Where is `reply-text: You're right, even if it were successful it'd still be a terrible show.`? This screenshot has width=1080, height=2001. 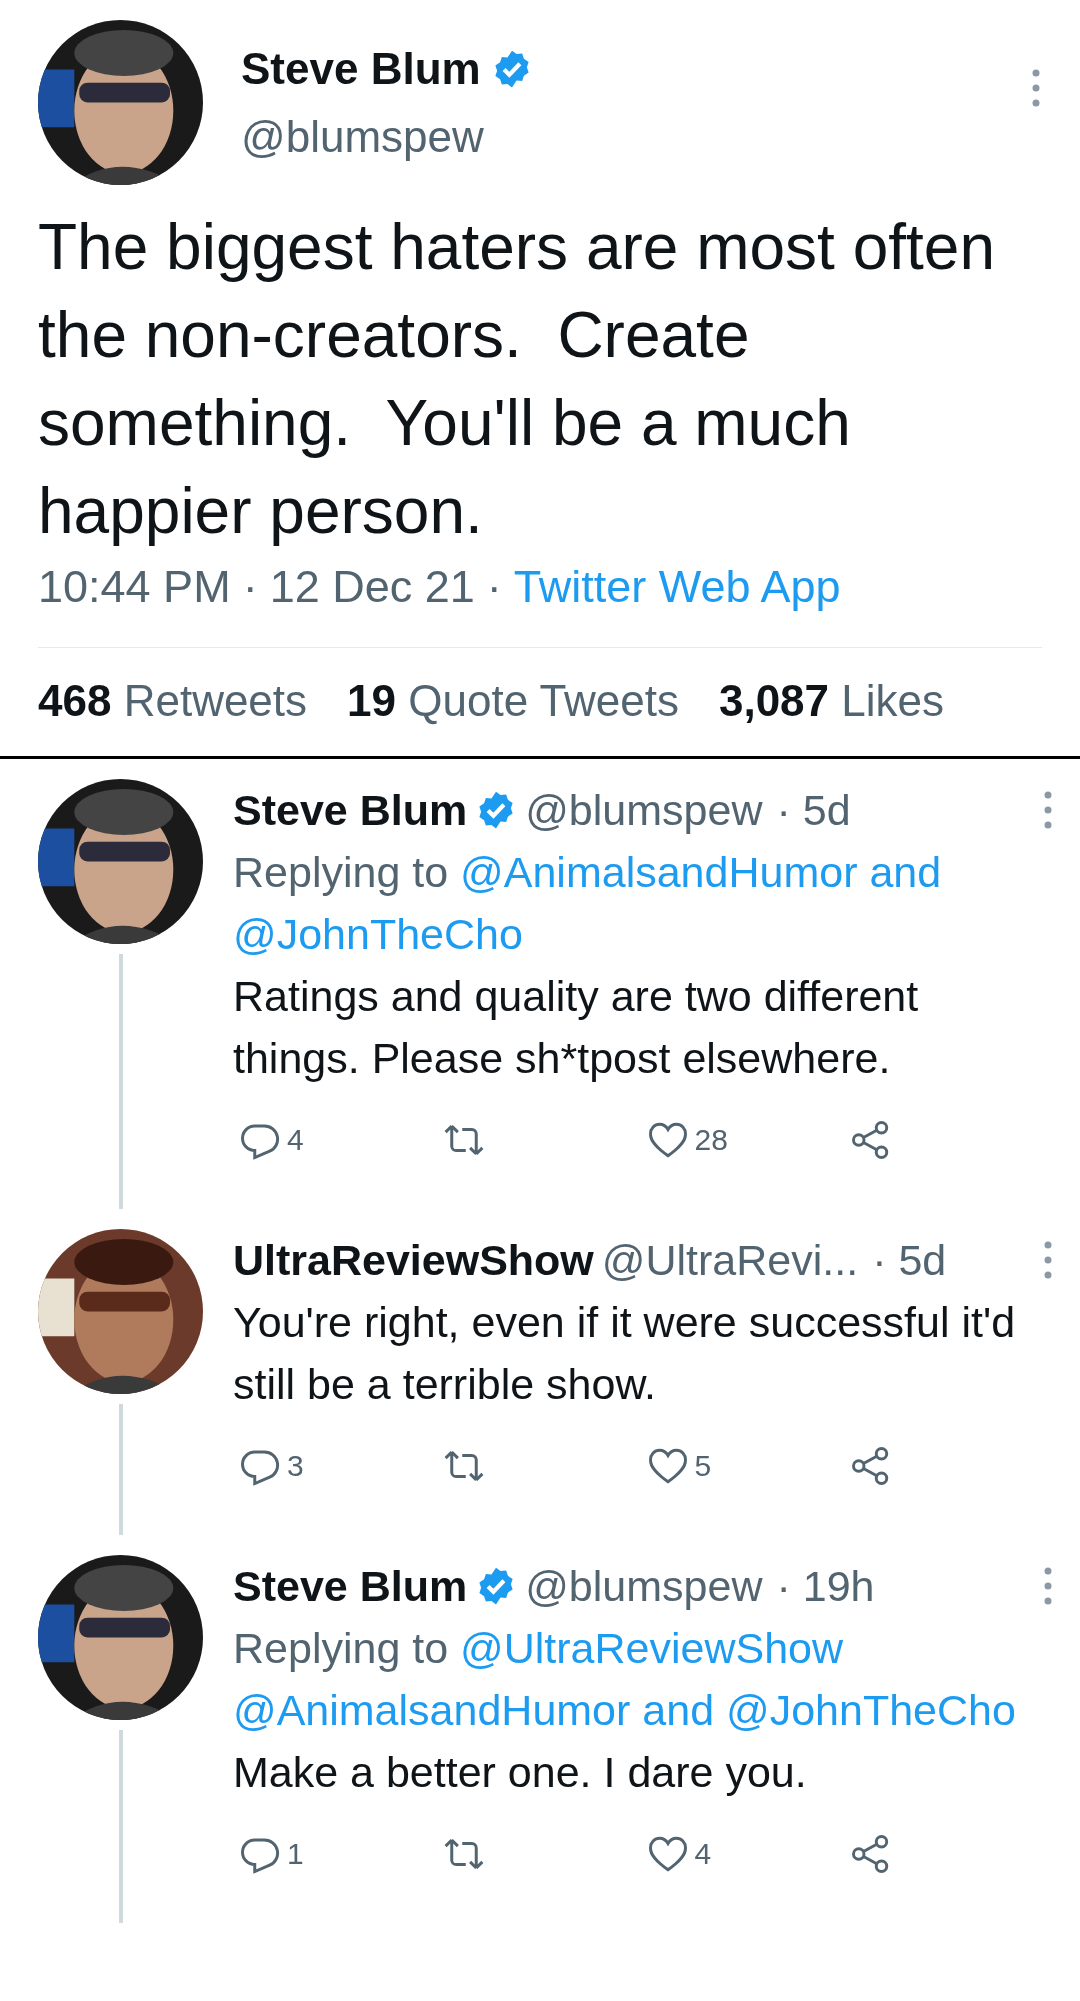
reply-text: You're right, even if it were successful it'd still be a terrible show. is located at coordinates (625, 1353).